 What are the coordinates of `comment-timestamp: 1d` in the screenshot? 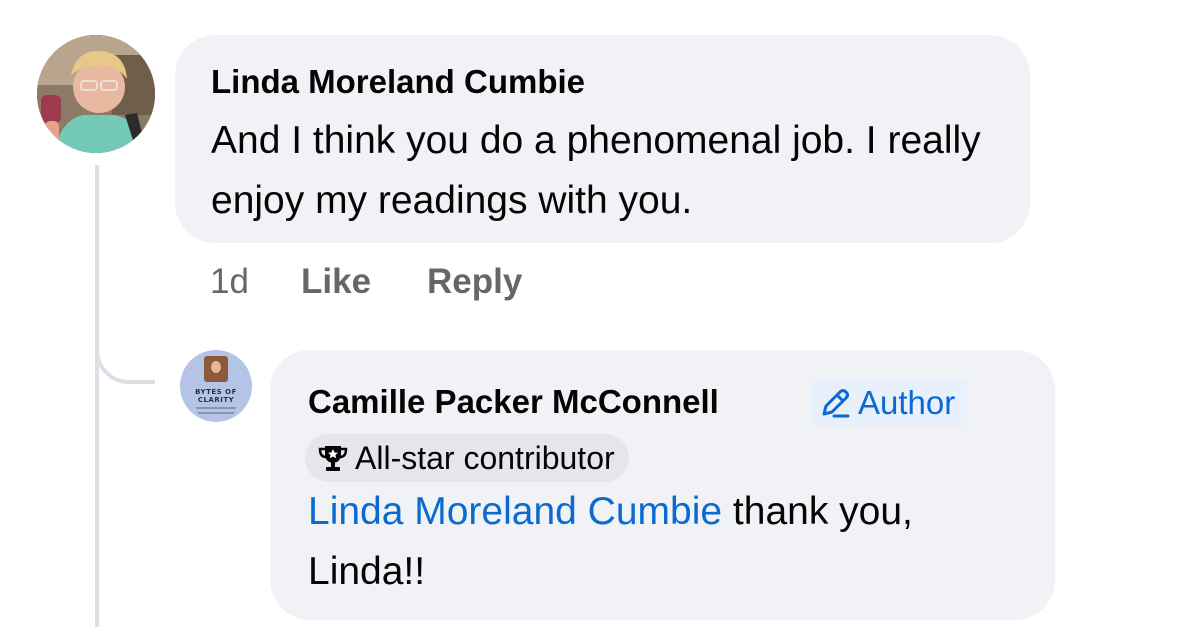 It's located at (229, 282).